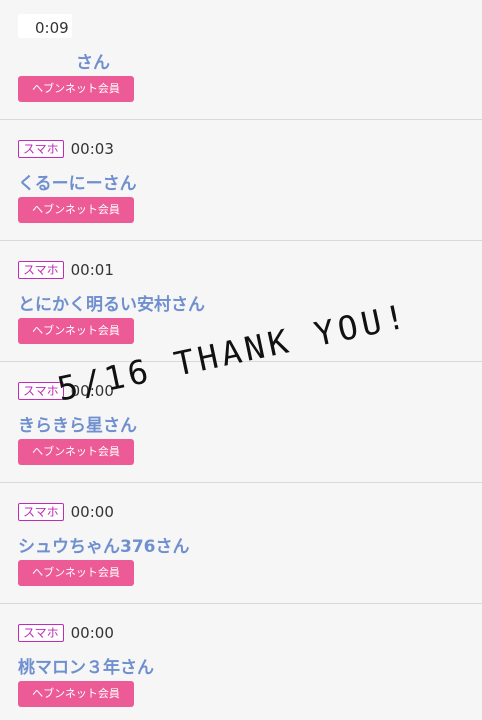 This screenshot has width=500, height=720. I want to click on visitor-name: シュウちゃん376さん, so click(104, 544).